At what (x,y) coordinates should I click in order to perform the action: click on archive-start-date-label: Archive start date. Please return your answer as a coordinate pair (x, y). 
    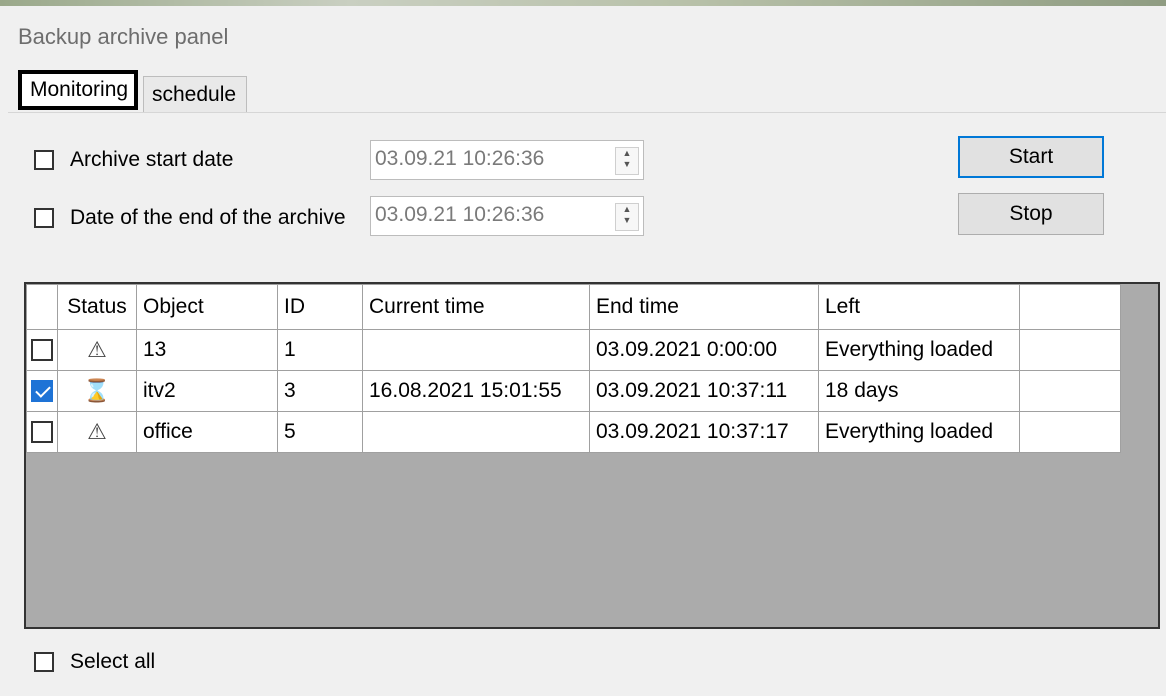
    Looking at the image, I should click on (152, 159).